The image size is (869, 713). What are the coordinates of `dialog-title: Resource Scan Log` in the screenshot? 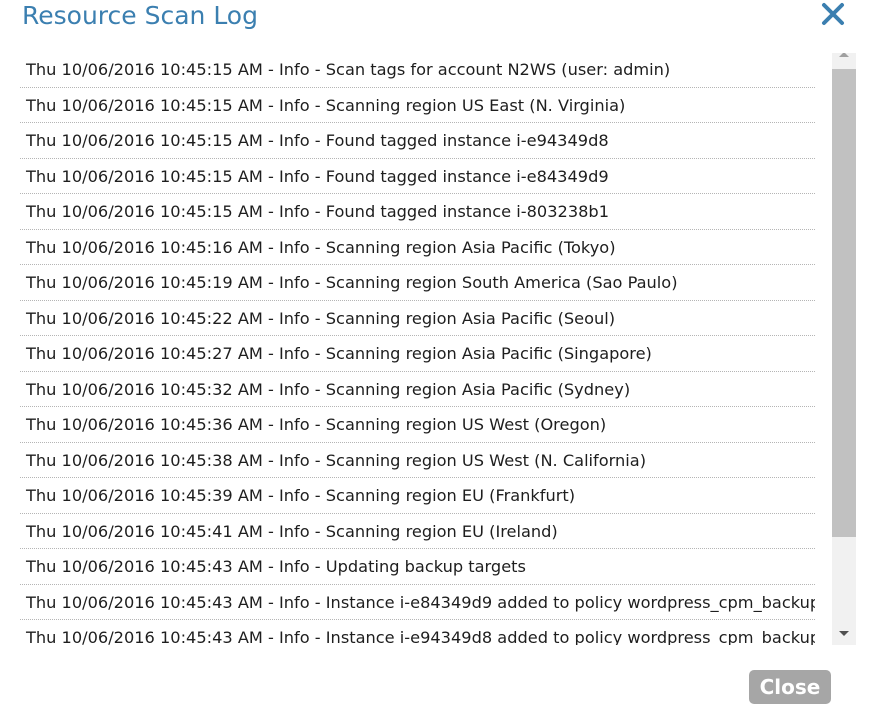 It's located at (140, 15).